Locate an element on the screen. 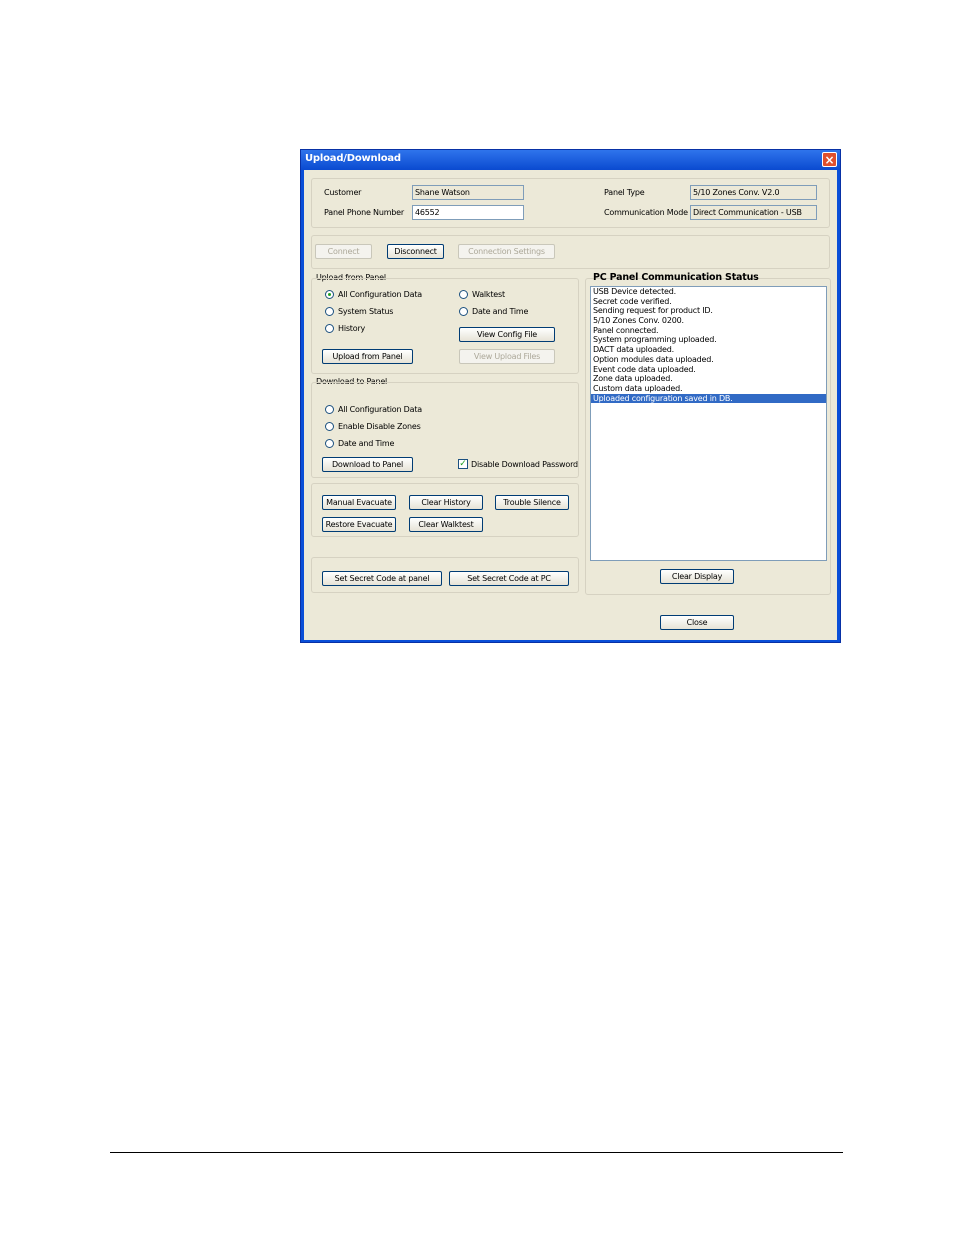  set-secret-code-panel-button: Set Secret Code at panel is located at coordinates (382, 578).